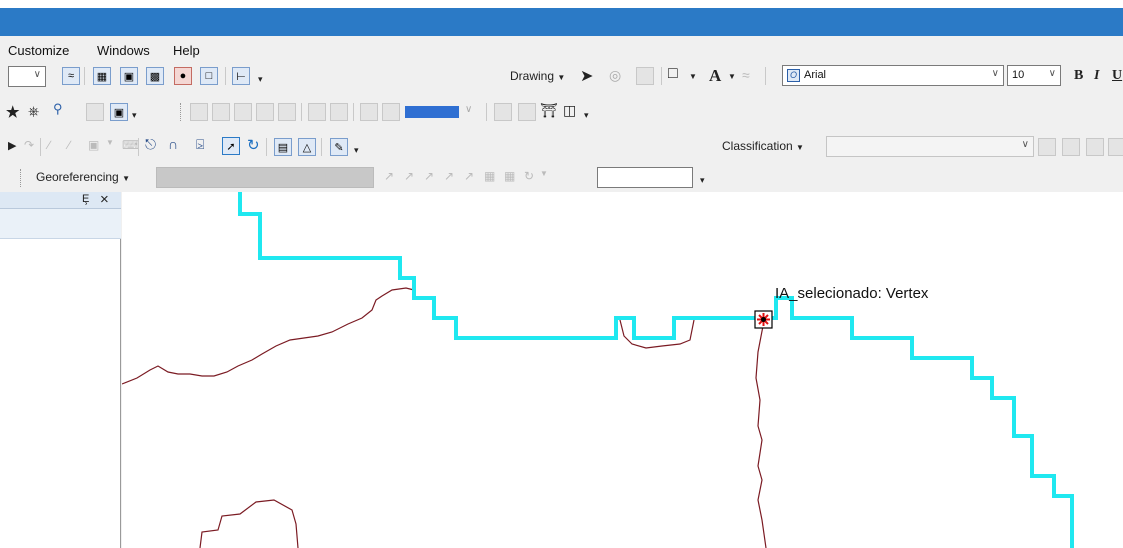 This screenshot has width=1123, height=548. I want to click on find-route-icon: ⎈, so click(33, 111).